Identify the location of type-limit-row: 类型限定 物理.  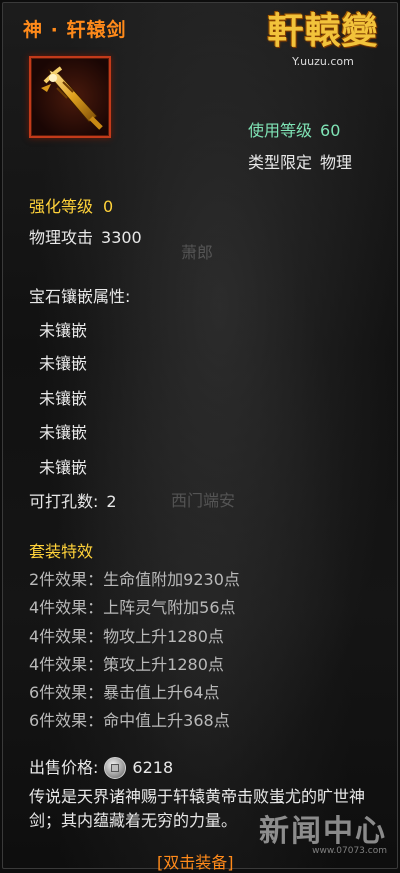
(300, 161).